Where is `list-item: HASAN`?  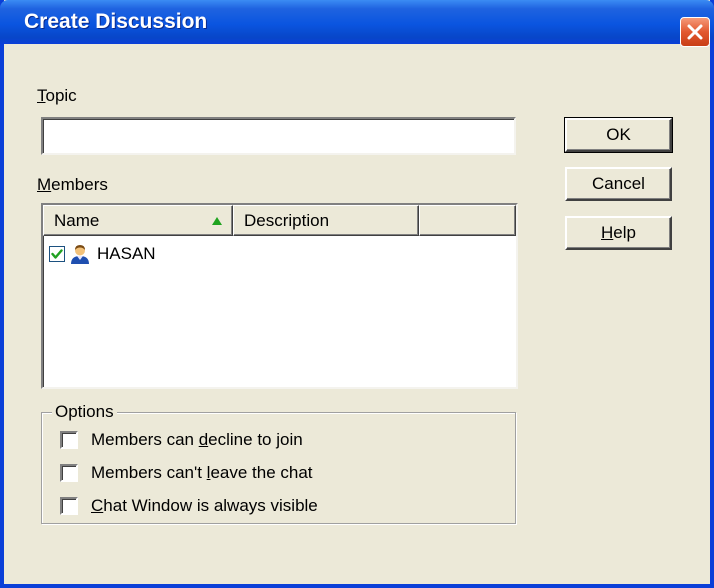 list-item: HASAN is located at coordinates (102, 254).